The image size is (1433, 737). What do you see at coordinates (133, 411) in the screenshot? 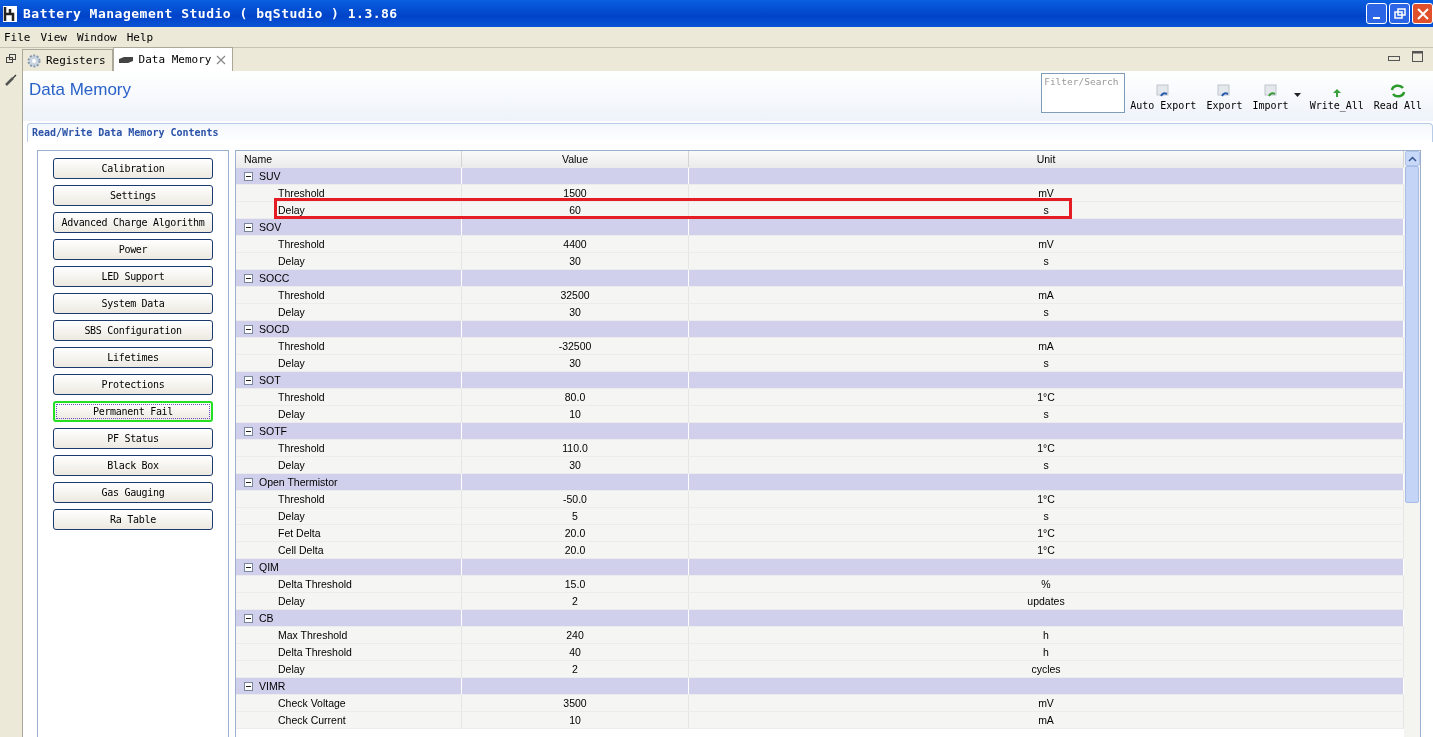
I see `category-button: Permanent Fail` at bounding box center [133, 411].